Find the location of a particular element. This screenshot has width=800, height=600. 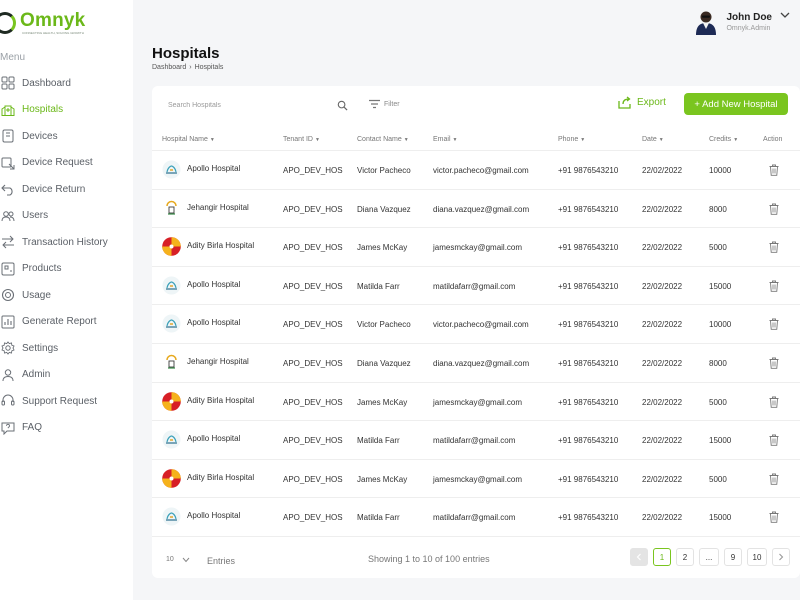

page-button-10: 10 is located at coordinates (757, 557).